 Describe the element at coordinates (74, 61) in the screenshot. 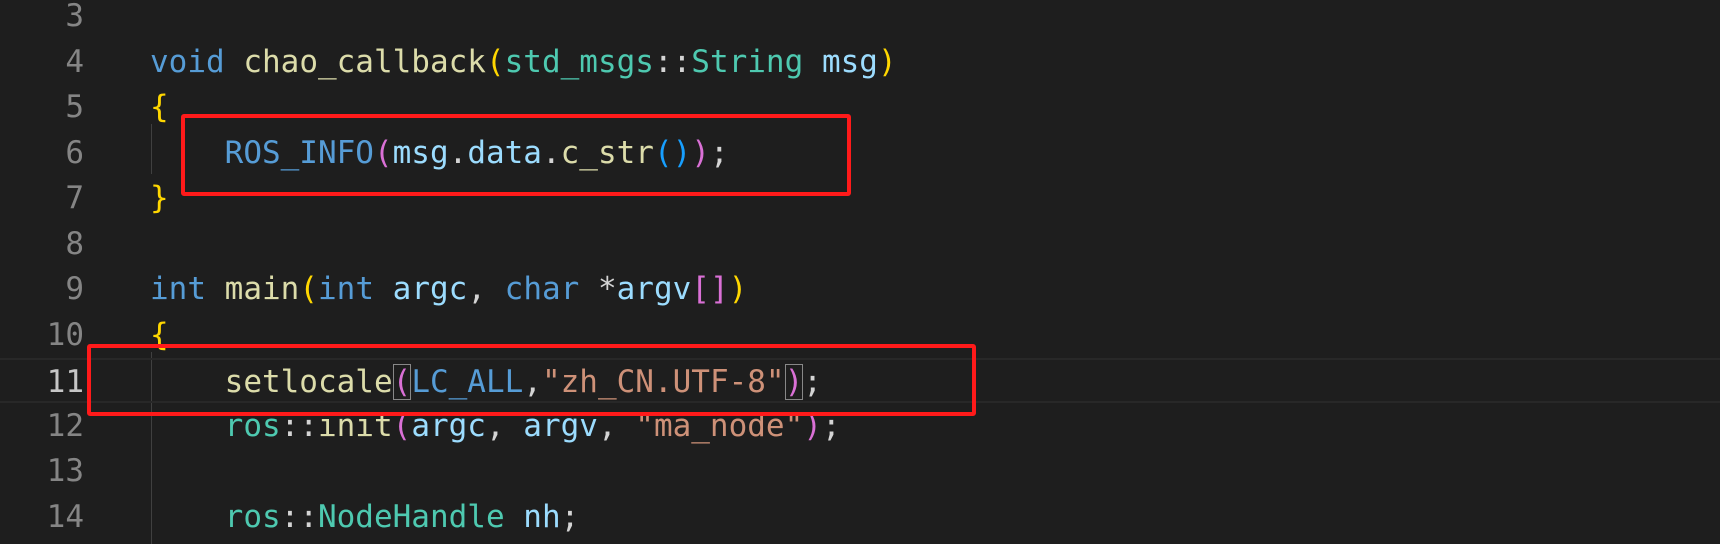

I see `line-number: 4` at that location.